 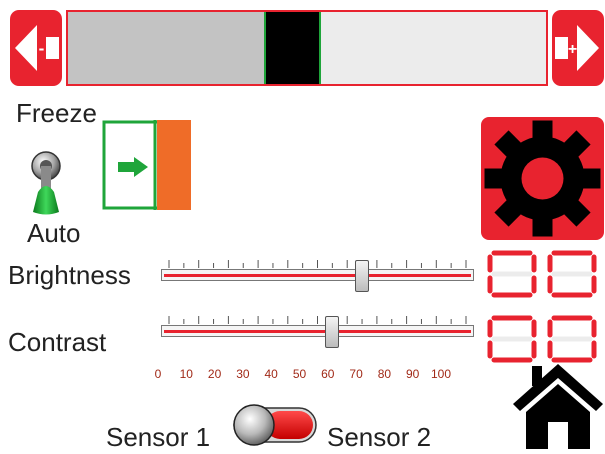 I want to click on contrast-slider, so click(x=317, y=332).